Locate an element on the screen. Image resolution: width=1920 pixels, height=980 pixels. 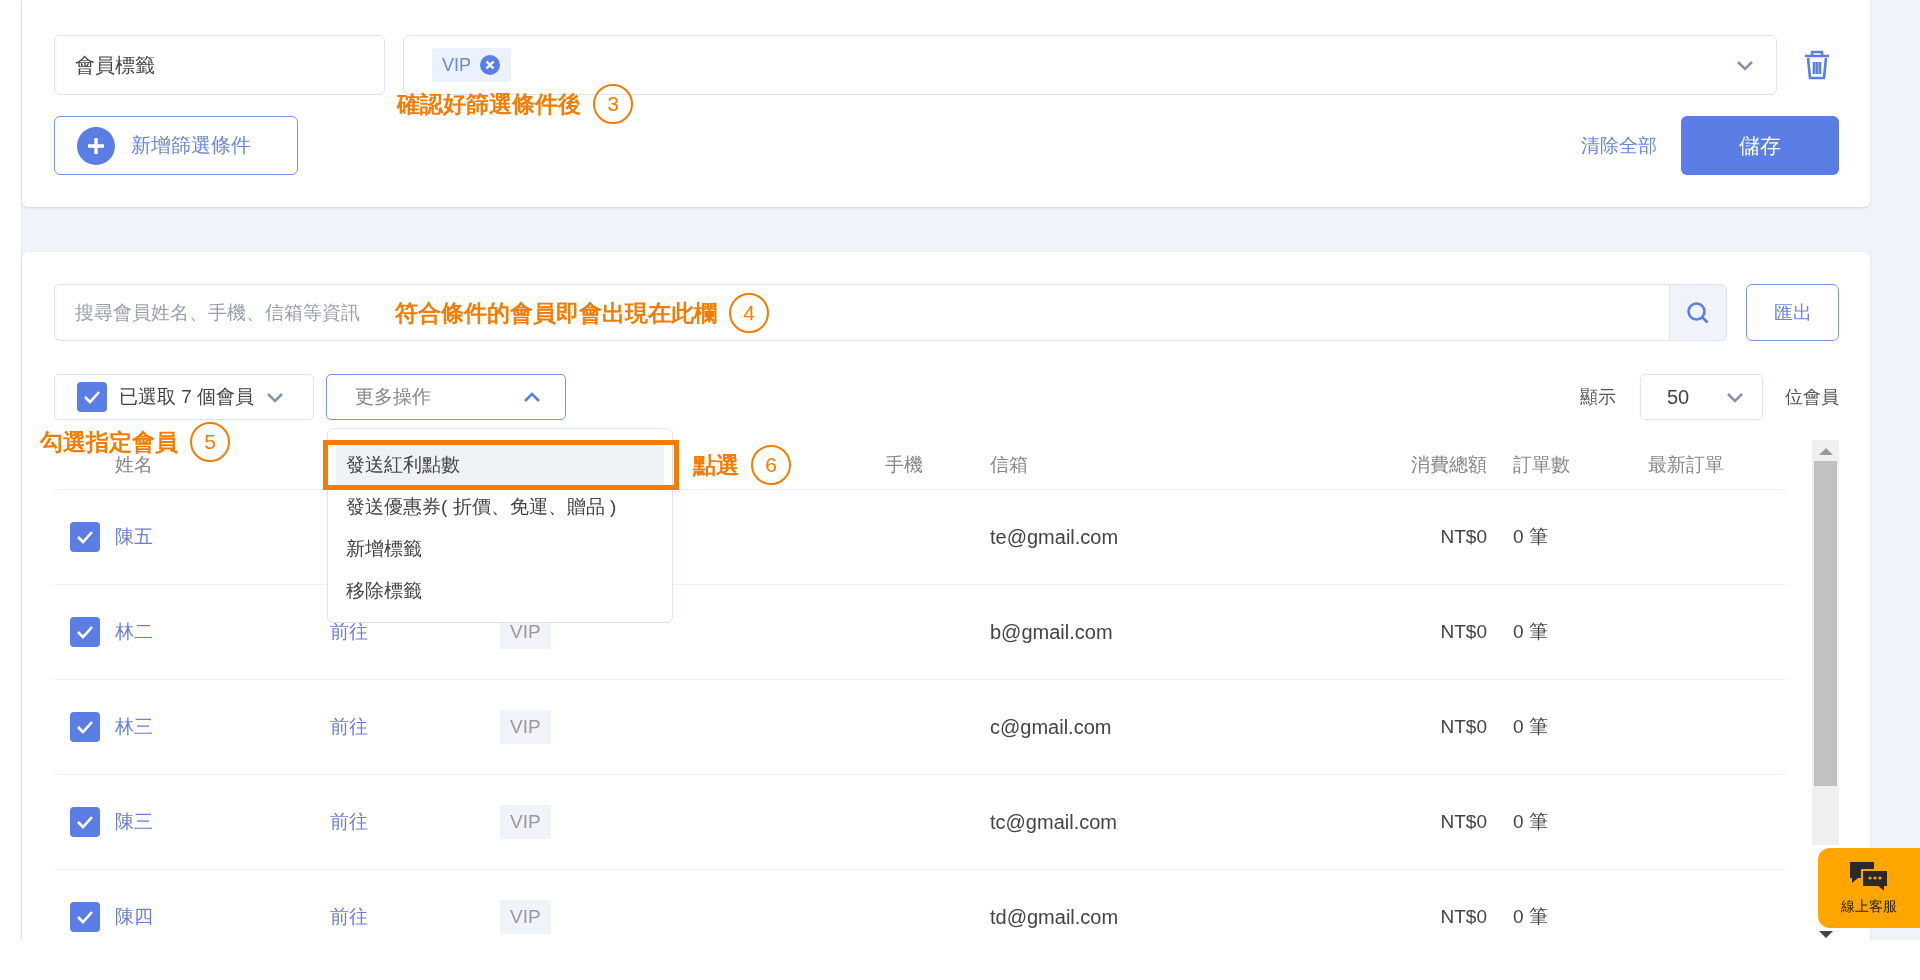
member-name-link: 陳四 is located at coordinates (134, 916).